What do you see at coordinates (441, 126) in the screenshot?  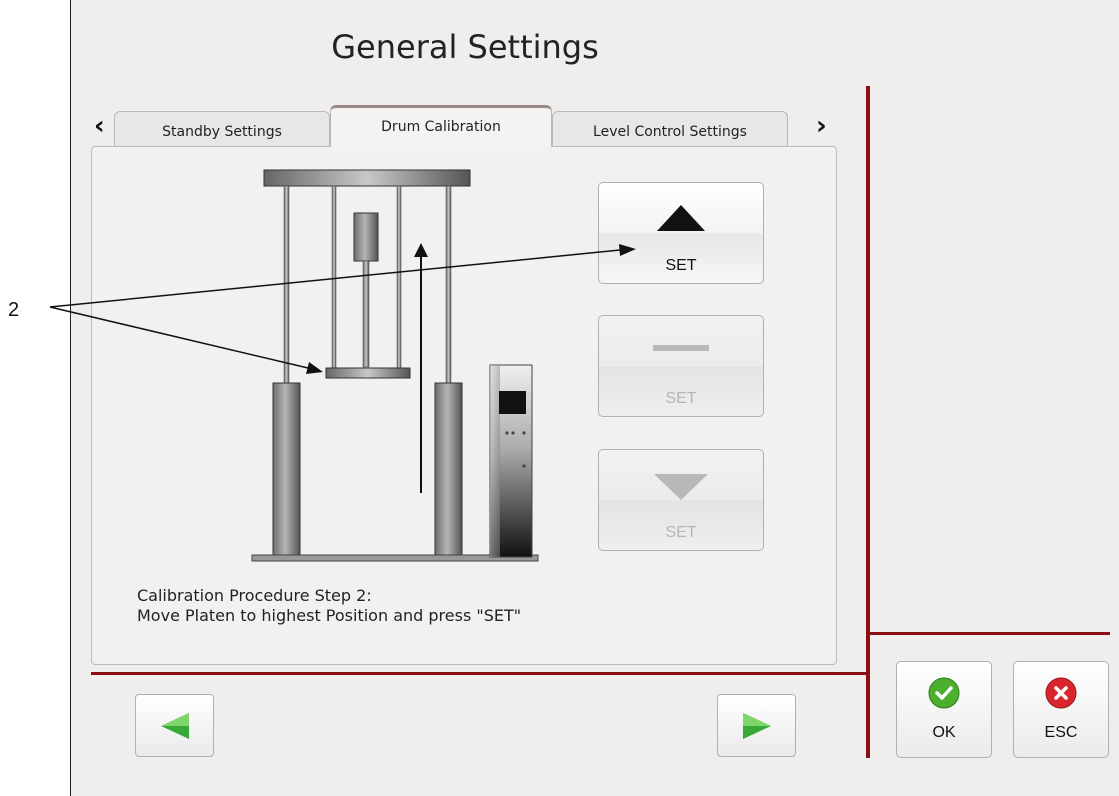 I see `tab-drum-calibration: Drum Calibration` at bounding box center [441, 126].